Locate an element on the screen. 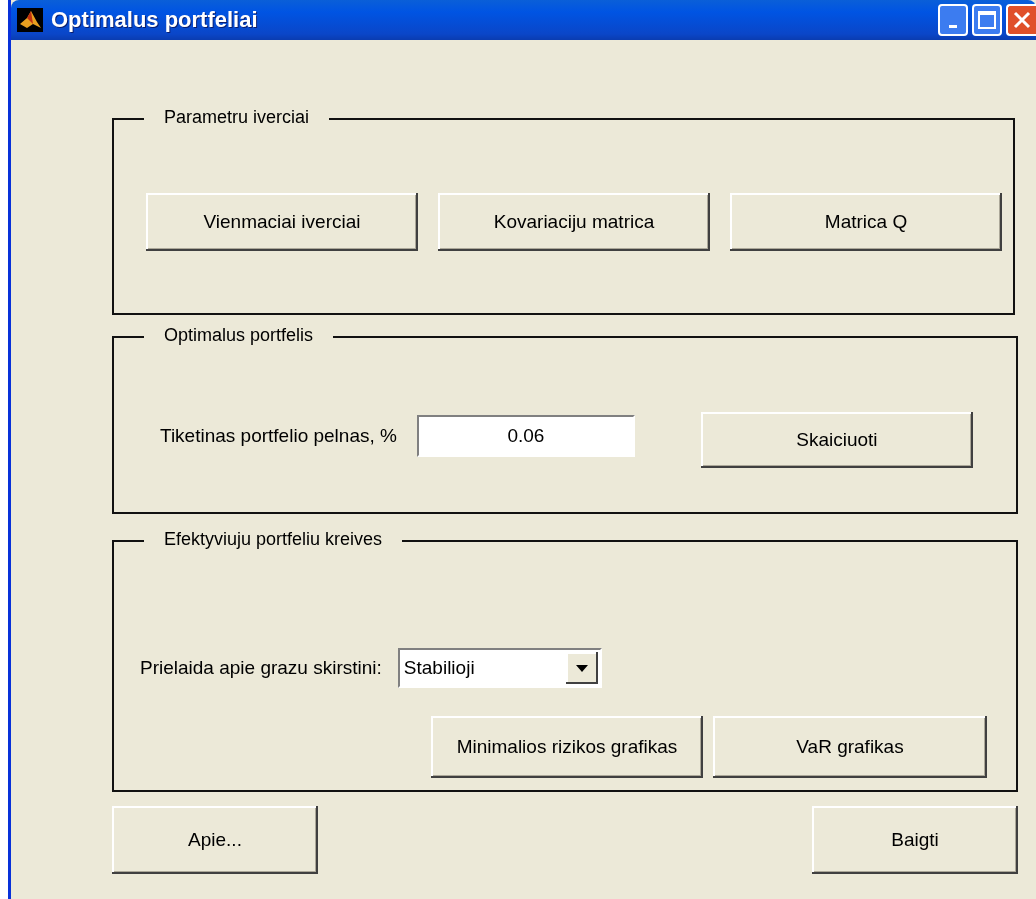  chart-button: VaR grafikas is located at coordinates (850, 747).